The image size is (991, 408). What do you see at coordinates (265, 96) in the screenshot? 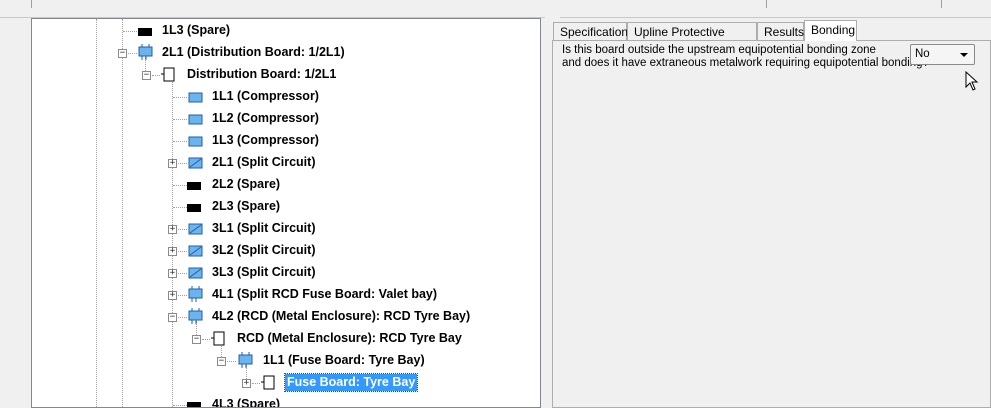
I see `tree-item-label: 1L1 (Compressor)` at bounding box center [265, 96].